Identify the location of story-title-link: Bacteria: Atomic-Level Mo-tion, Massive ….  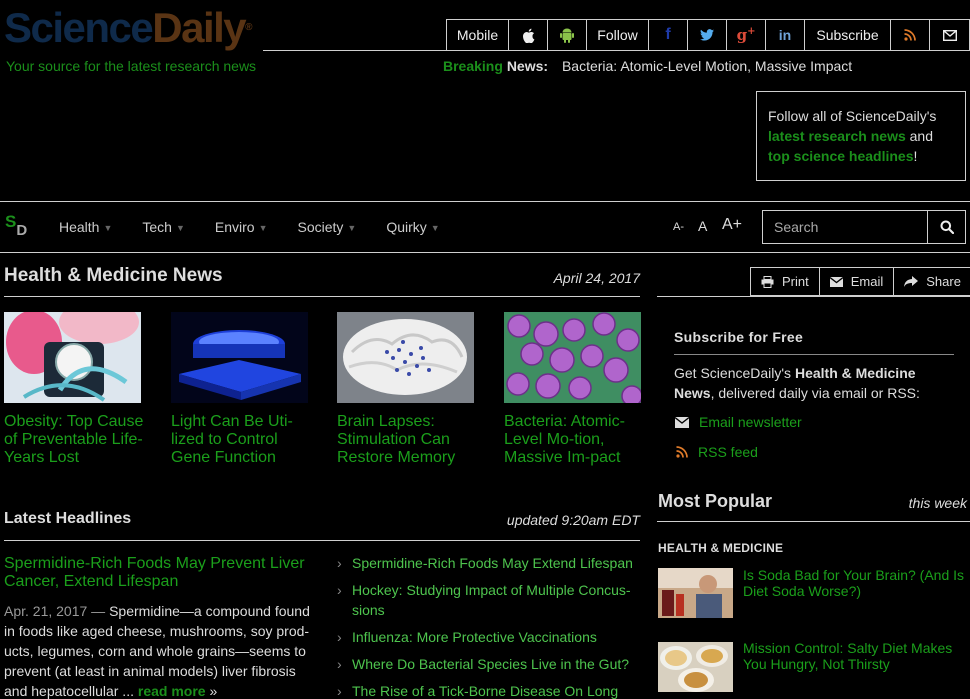
(569, 440).